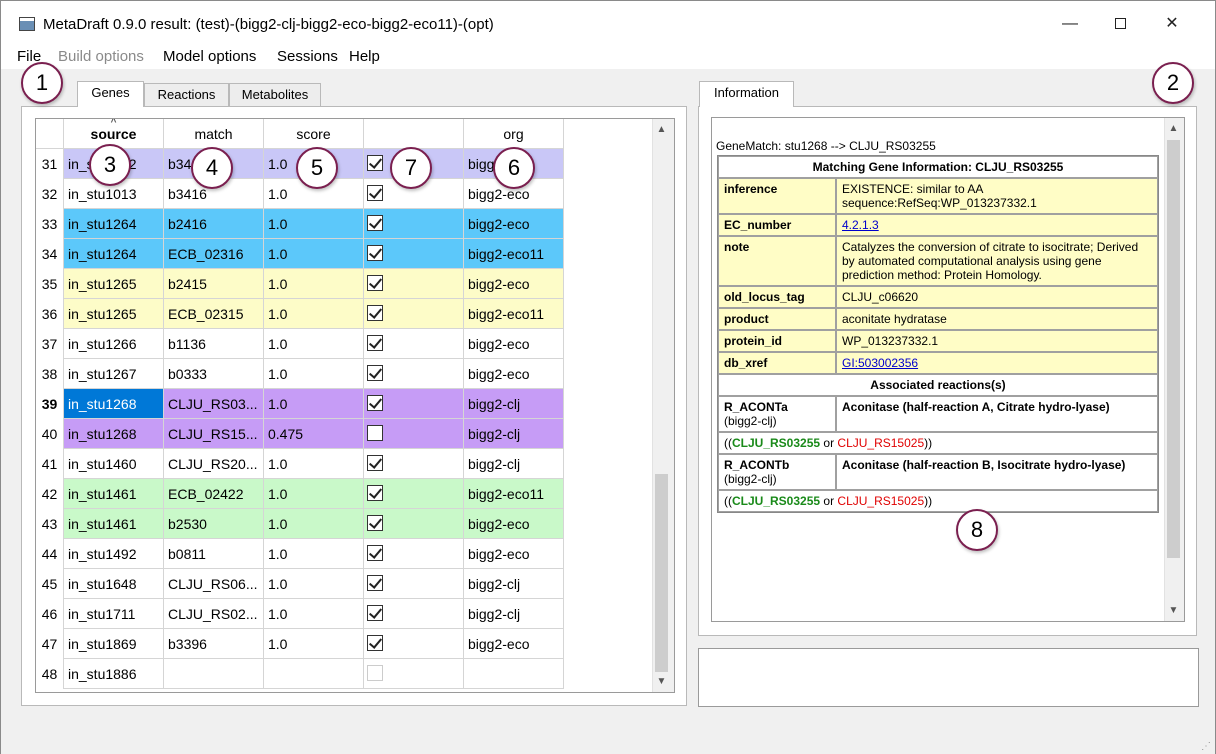  What do you see at coordinates (114, 344) in the screenshot?
I see `cell-source: in_stu1266` at bounding box center [114, 344].